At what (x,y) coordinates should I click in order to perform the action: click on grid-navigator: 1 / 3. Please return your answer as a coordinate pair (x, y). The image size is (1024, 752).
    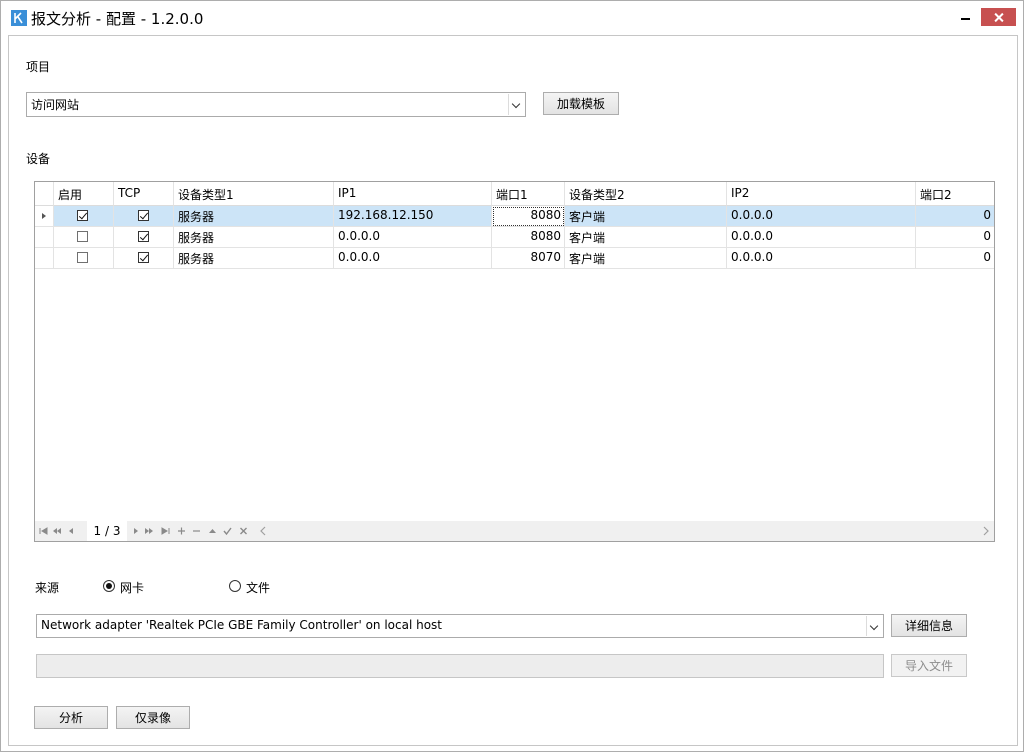
    Looking at the image, I should click on (514, 531).